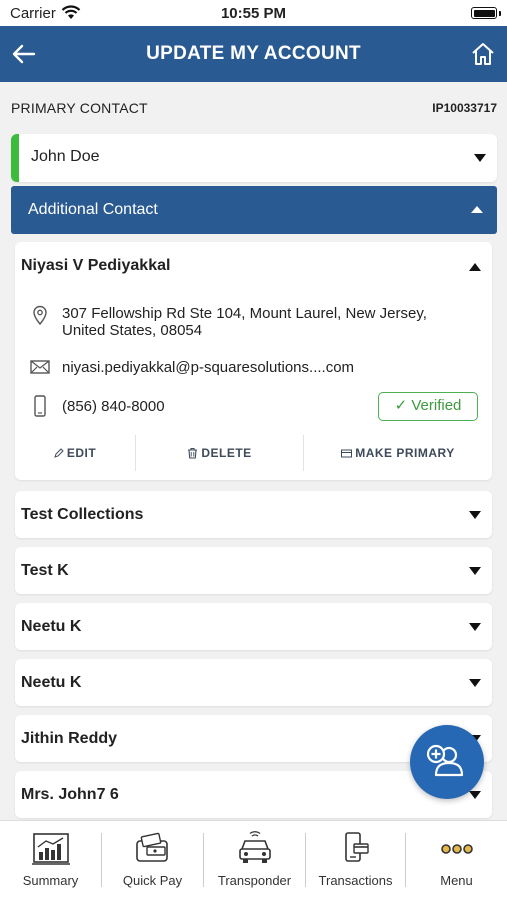 The image size is (507, 900). What do you see at coordinates (79, 108) in the screenshot?
I see `primary-contact-label: PRIMARY CONTACT` at bounding box center [79, 108].